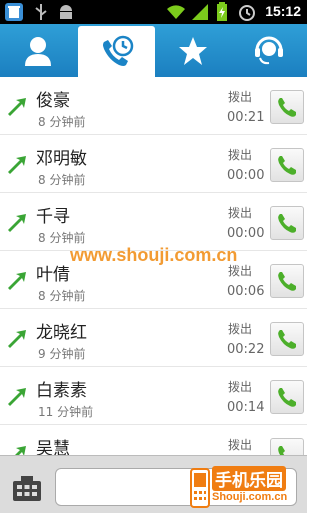 The width and height of the screenshot is (320, 513). Describe the element at coordinates (66, 12) in the screenshot. I see `android-debug-icon` at that location.